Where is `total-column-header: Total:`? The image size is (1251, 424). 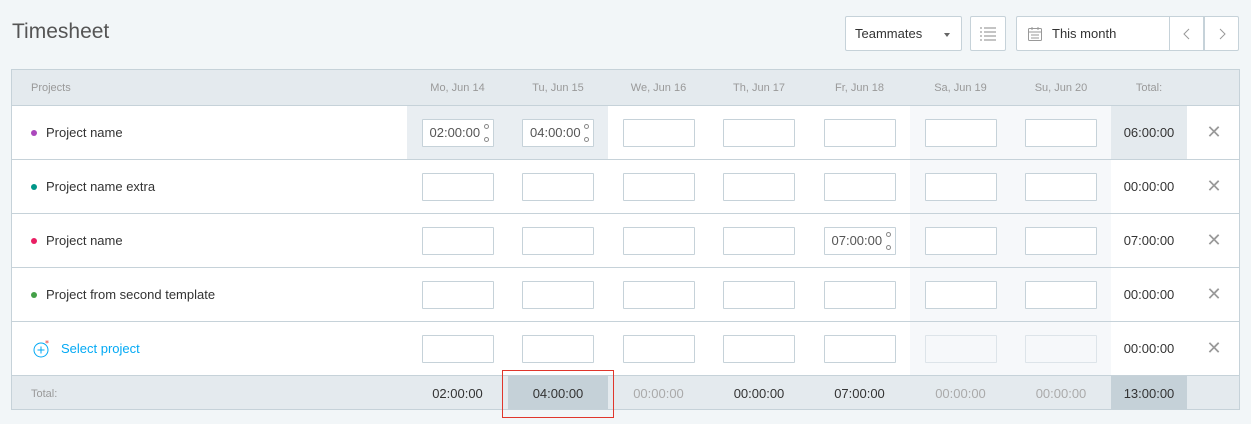
total-column-header: Total: is located at coordinates (1149, 87).